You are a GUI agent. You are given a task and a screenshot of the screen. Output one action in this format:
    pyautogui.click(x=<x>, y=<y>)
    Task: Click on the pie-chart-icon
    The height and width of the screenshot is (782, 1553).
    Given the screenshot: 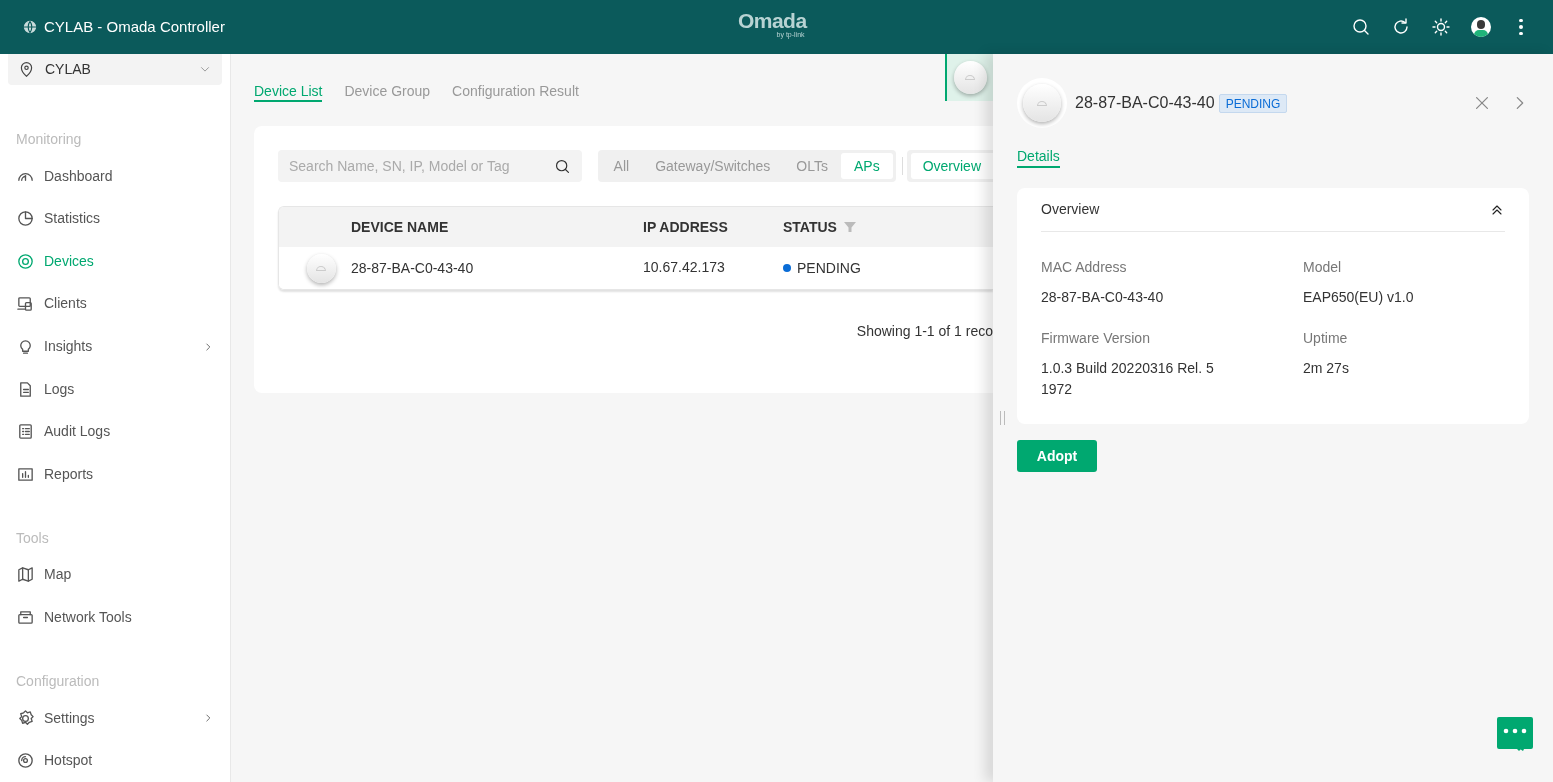 What is the action you would take?
    pyautogui.click(x=25, y=219)
    